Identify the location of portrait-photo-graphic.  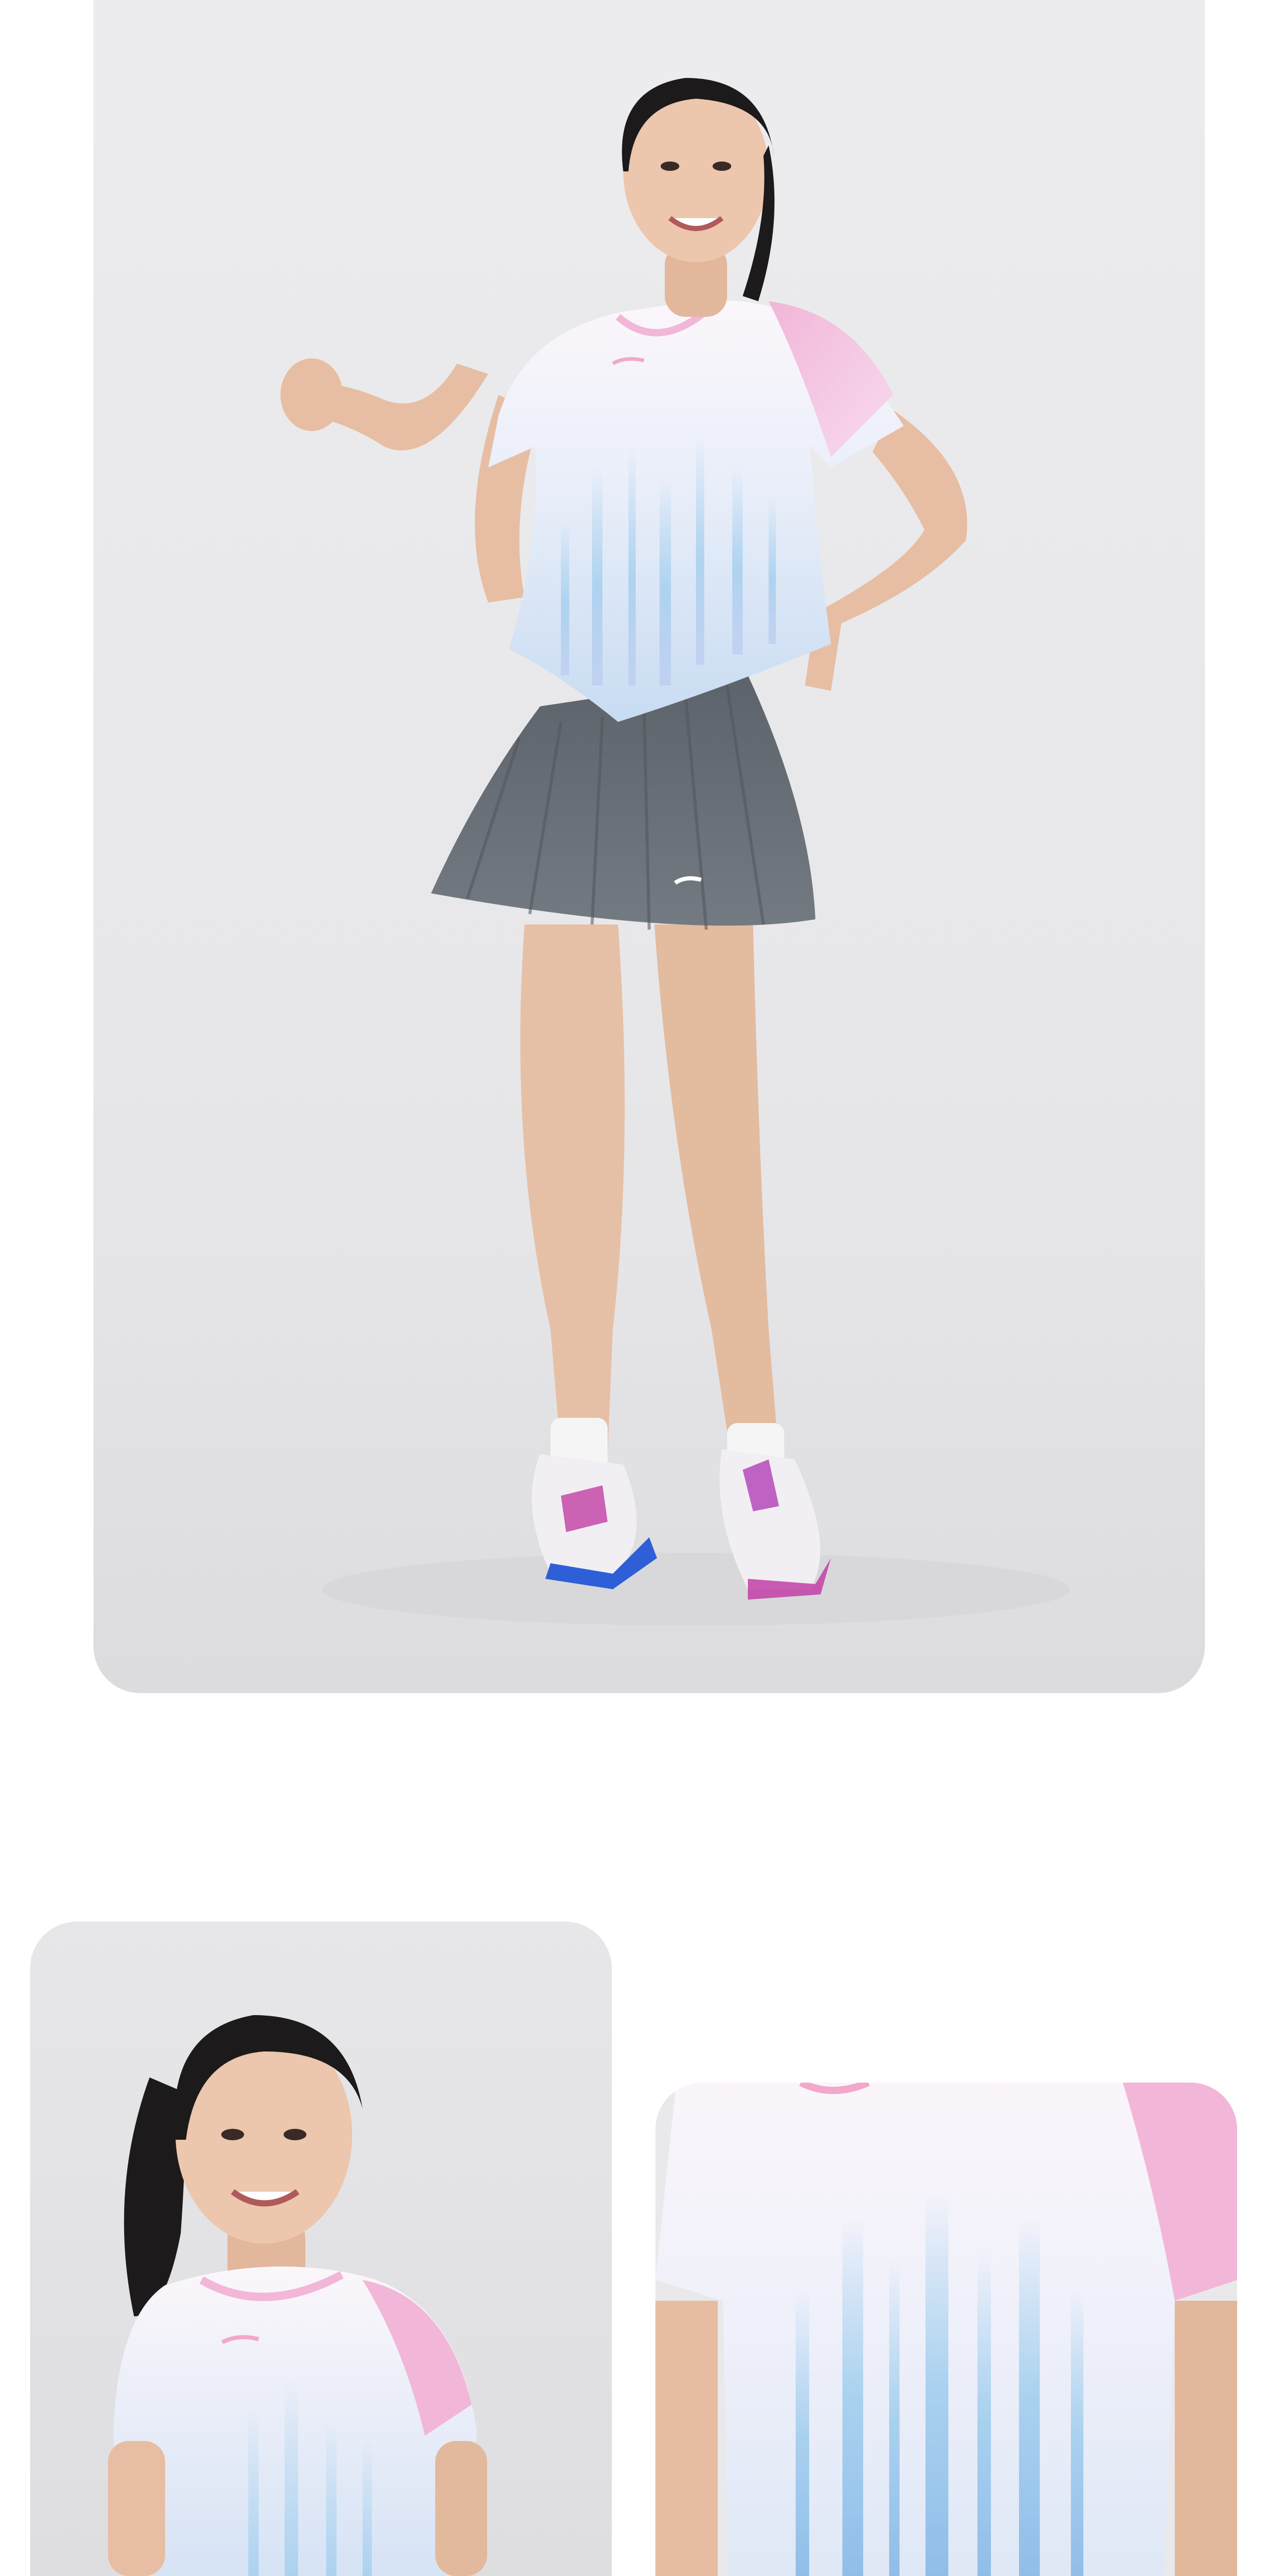
(321, 2249).